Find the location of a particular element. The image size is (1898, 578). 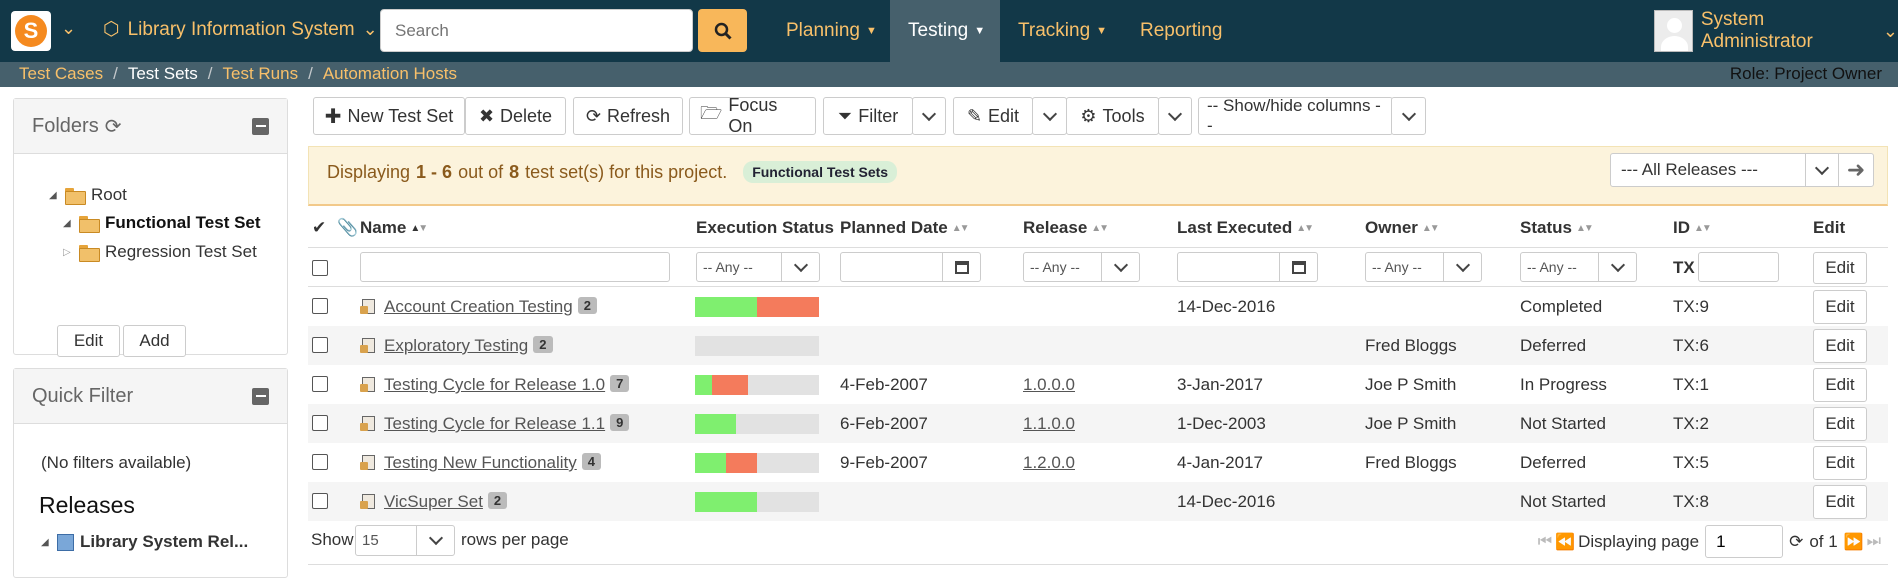

tab-automation-hosts: Automation Hosts is located at coordinates (390, 74).